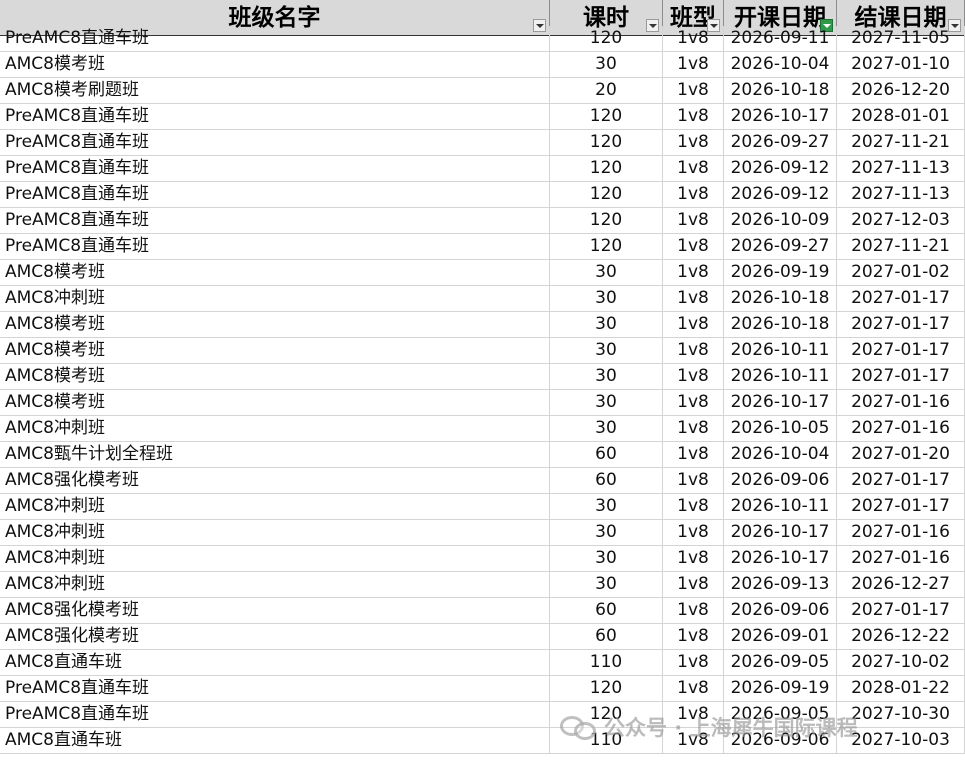 The image size is (965, 766). I want to click on cell-start-date: 2026-09-01, so click(780, 637).